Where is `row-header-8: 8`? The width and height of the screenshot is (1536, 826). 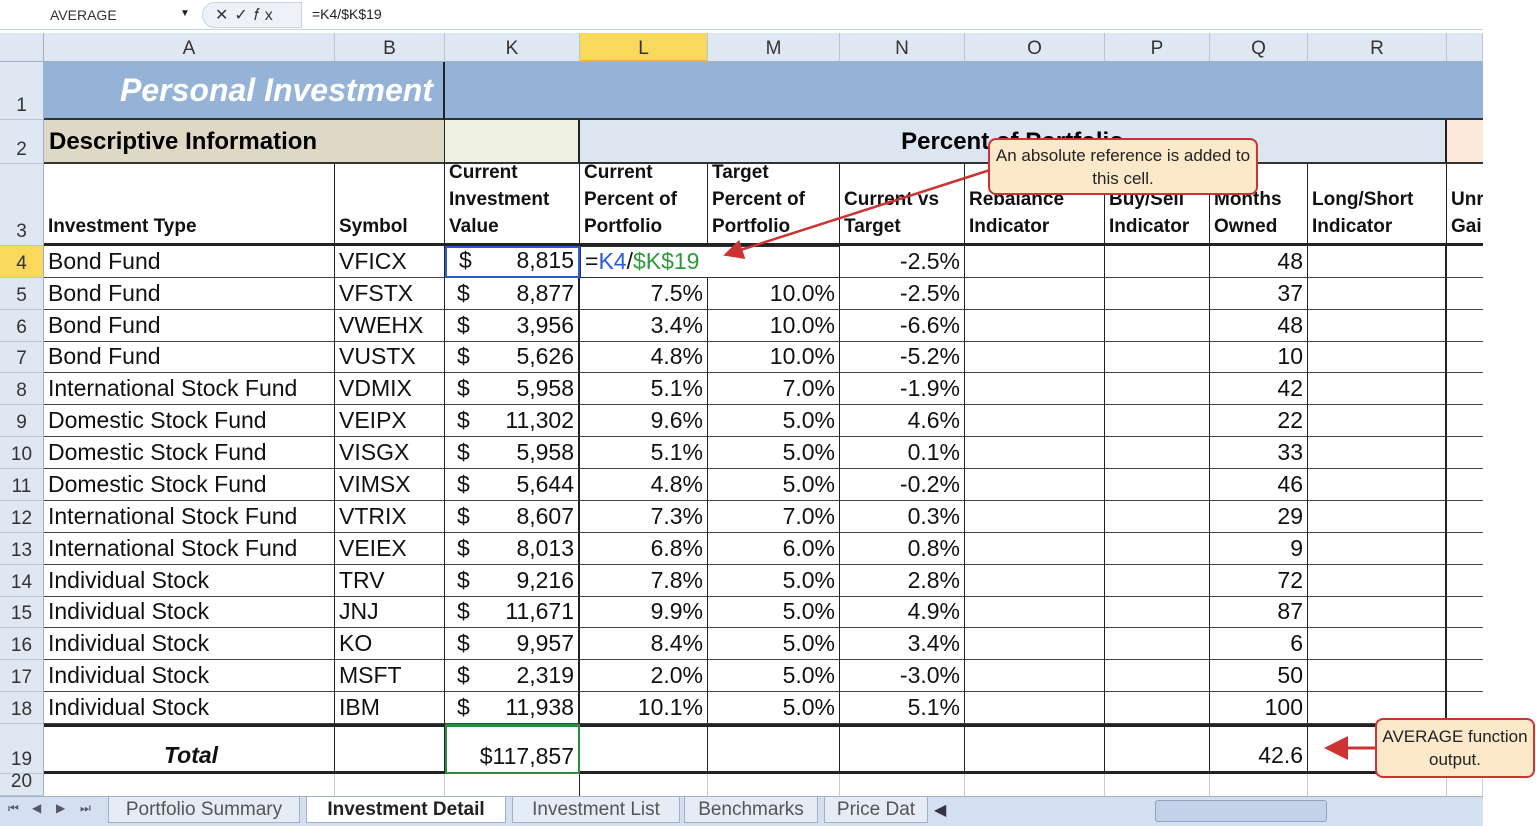 row-header-8: 8 is located at coordinates (22, 389).